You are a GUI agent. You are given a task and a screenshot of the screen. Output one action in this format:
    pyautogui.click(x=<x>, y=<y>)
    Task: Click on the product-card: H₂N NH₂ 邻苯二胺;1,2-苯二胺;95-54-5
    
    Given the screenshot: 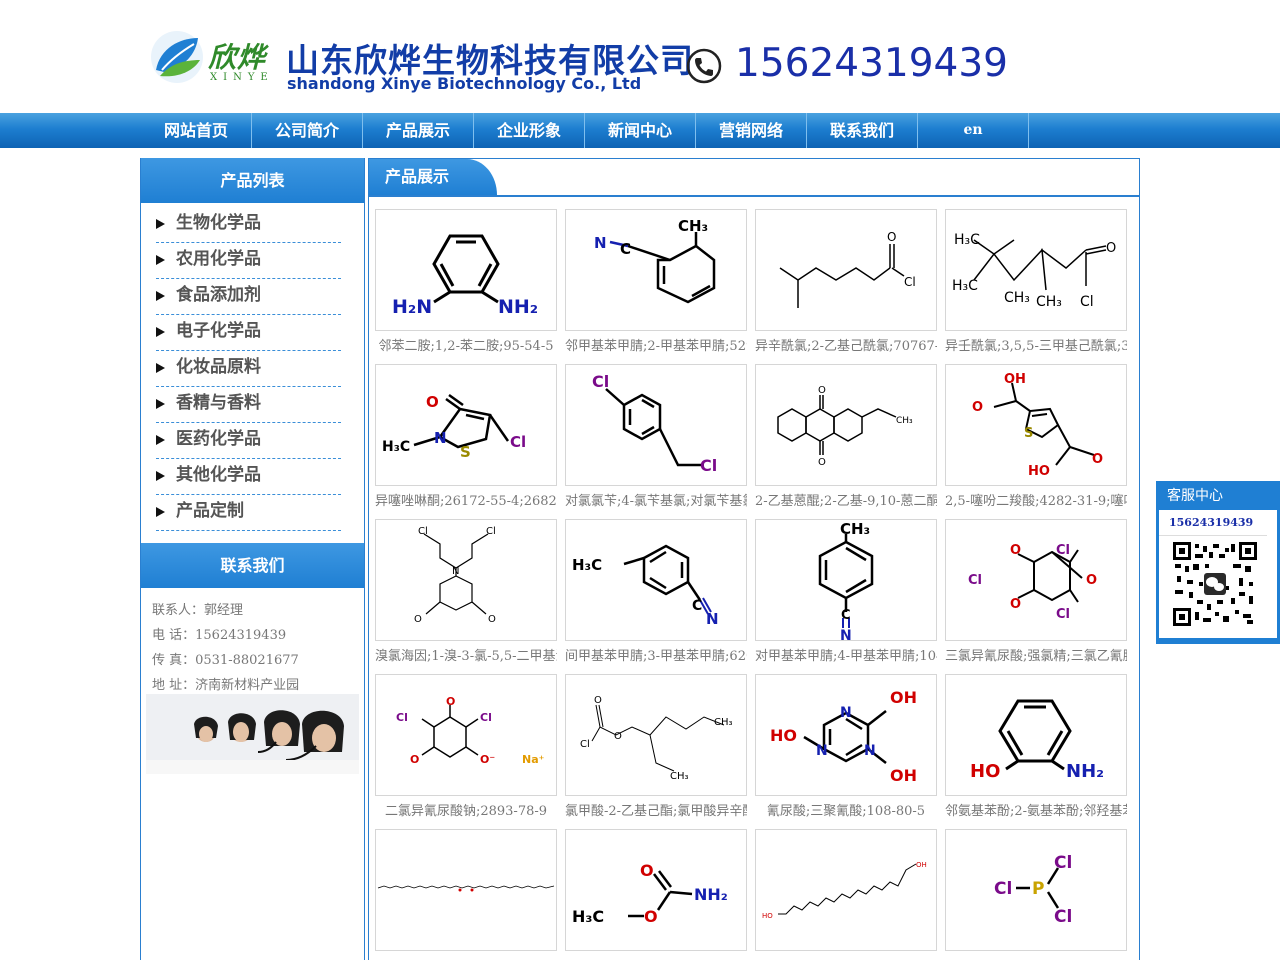 What is the action you would take?
    pyautogui.click(x=466, y=283)
    